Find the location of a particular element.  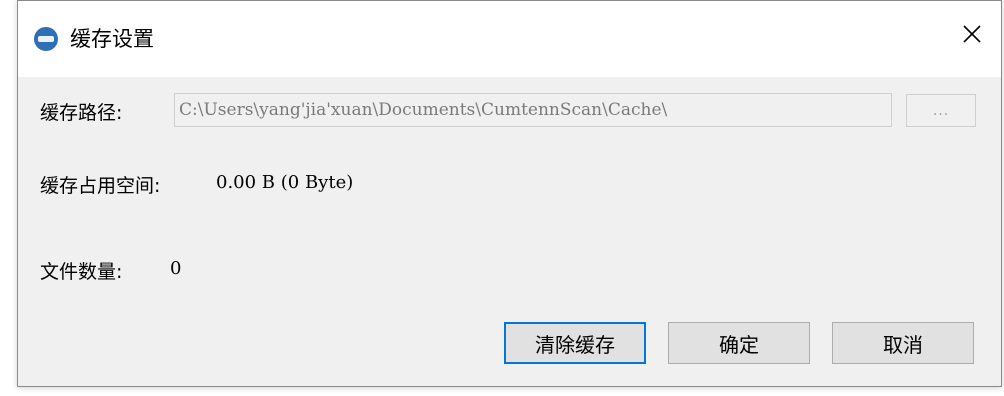

file-count-label: 文件数量: is located at coordinates (81, 272).